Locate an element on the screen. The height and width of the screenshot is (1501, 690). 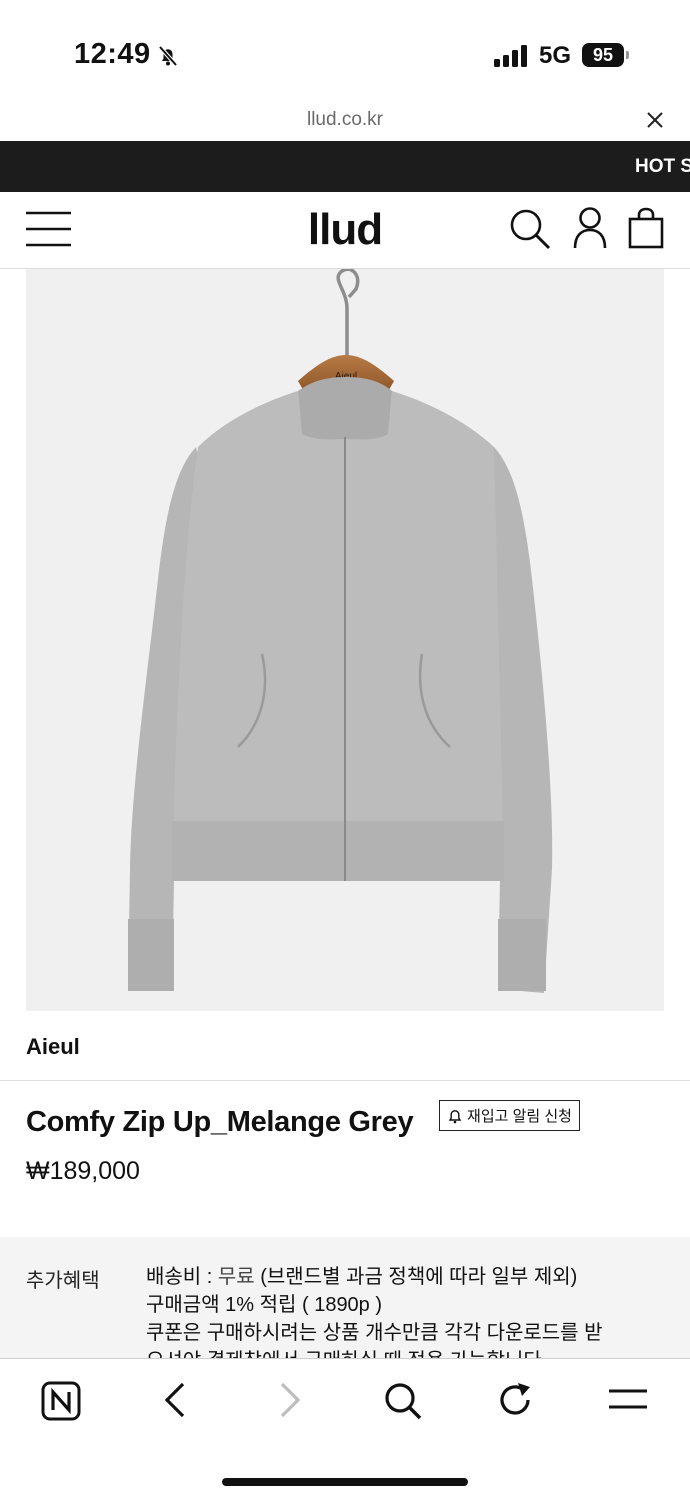
benefit-label: 추가혜택 is located at coordinates (63, 1281).